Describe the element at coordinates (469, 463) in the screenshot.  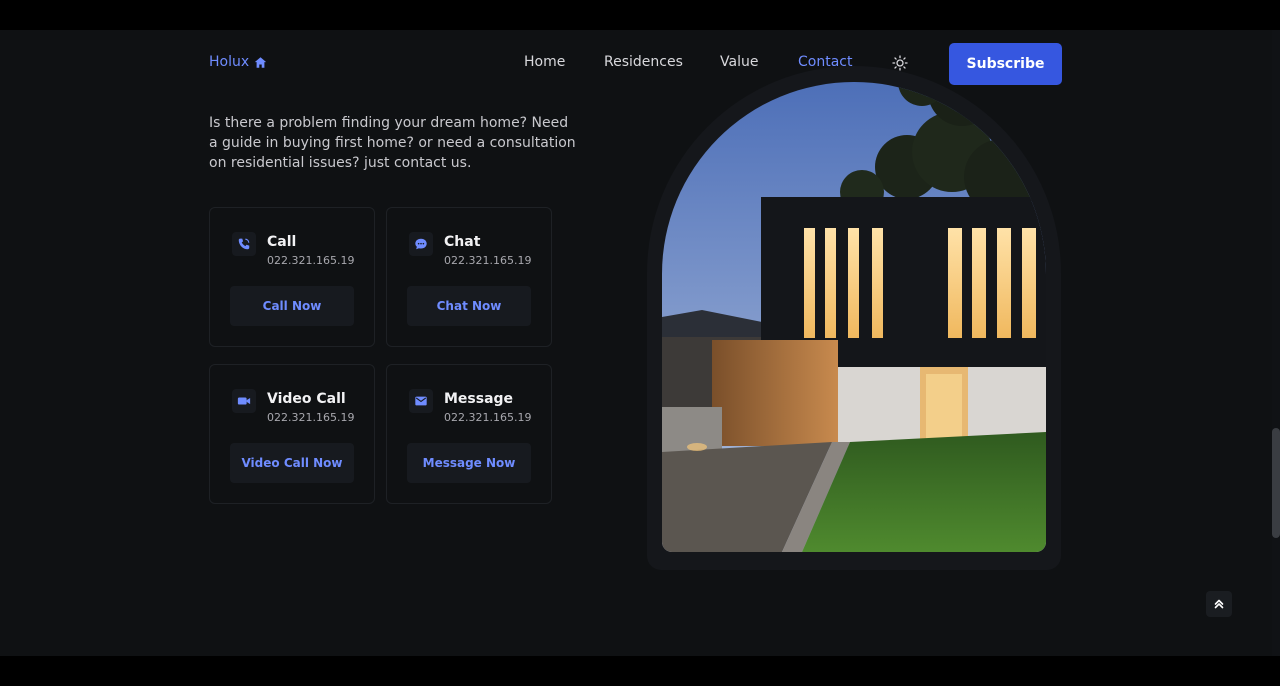
I see `message-now-button: Message Now` at that location.